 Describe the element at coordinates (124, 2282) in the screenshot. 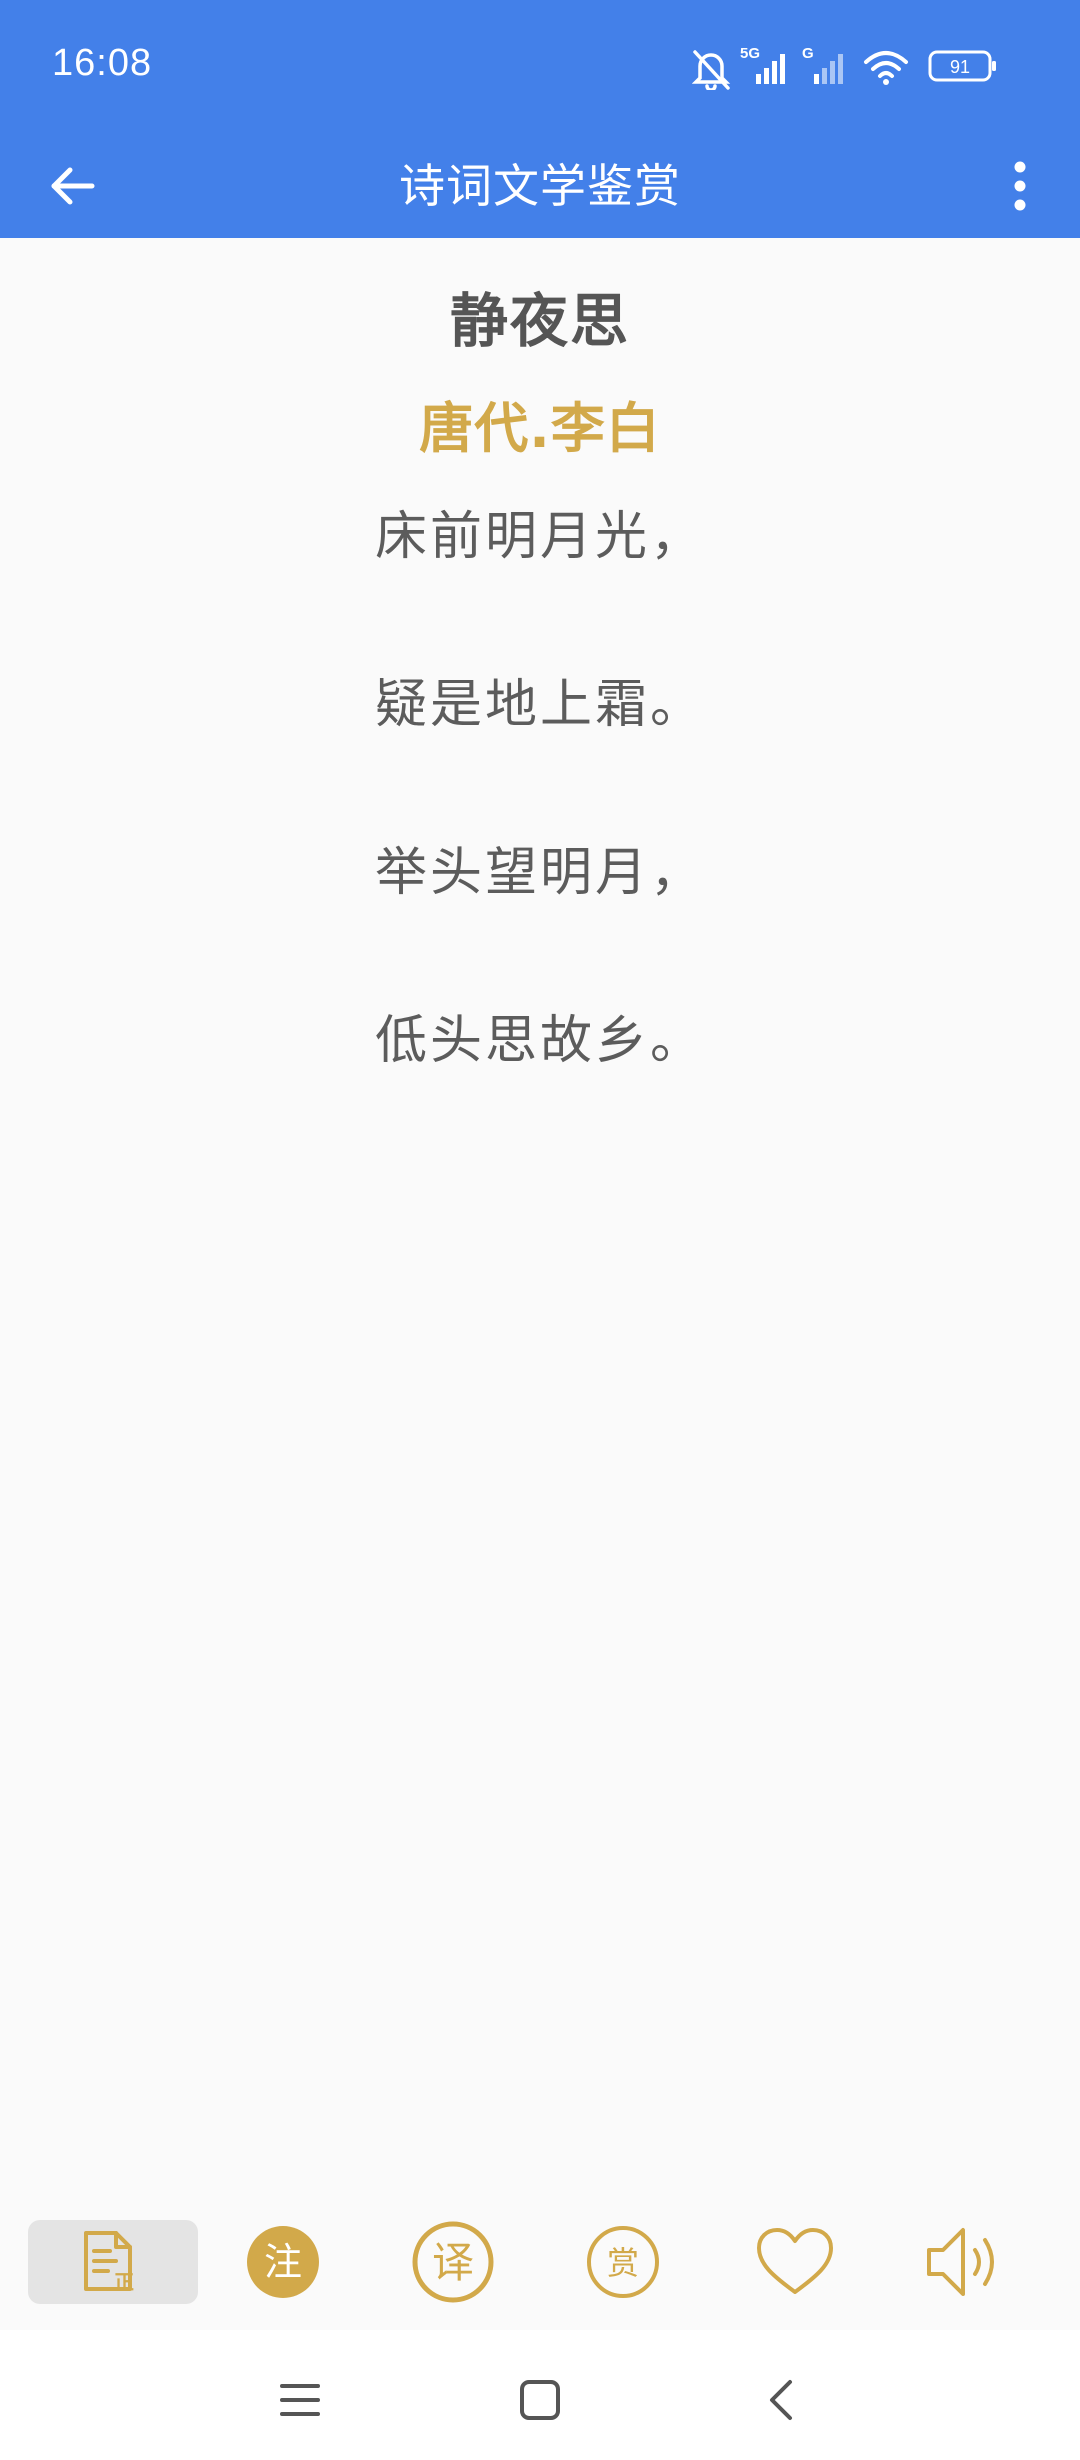

I see `original-text-label: 正` at that location.